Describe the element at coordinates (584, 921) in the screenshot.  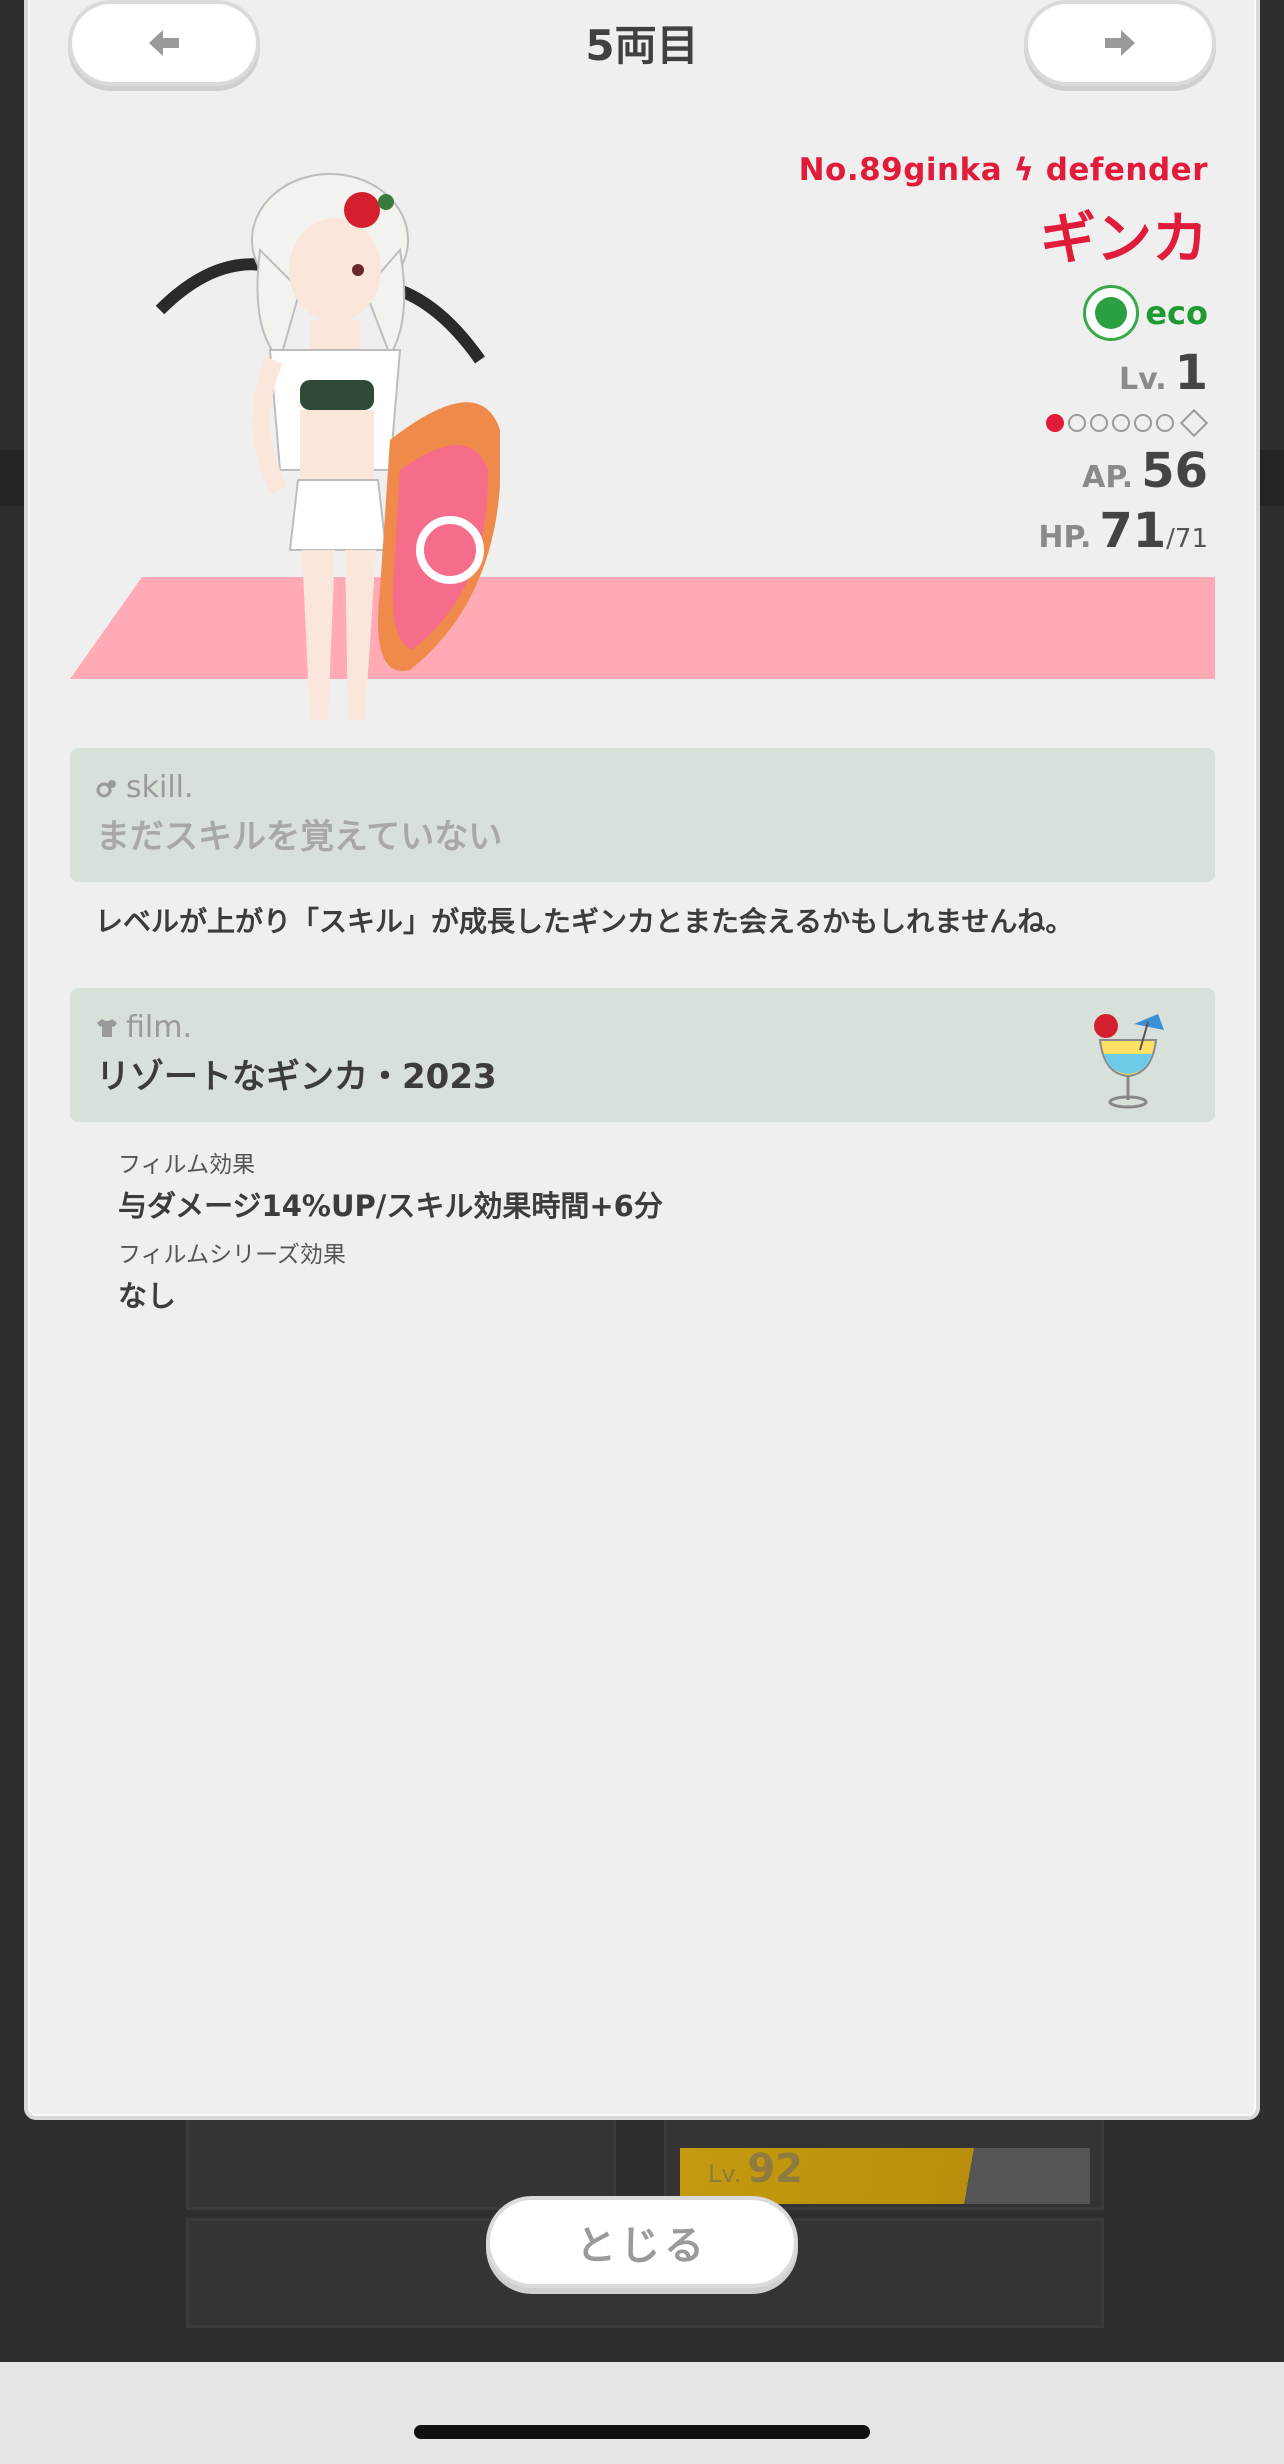
I see `skill-note: レベルが上がり「スキル」が成長したギンカとまた会えるかもしれませんね。` at that location.